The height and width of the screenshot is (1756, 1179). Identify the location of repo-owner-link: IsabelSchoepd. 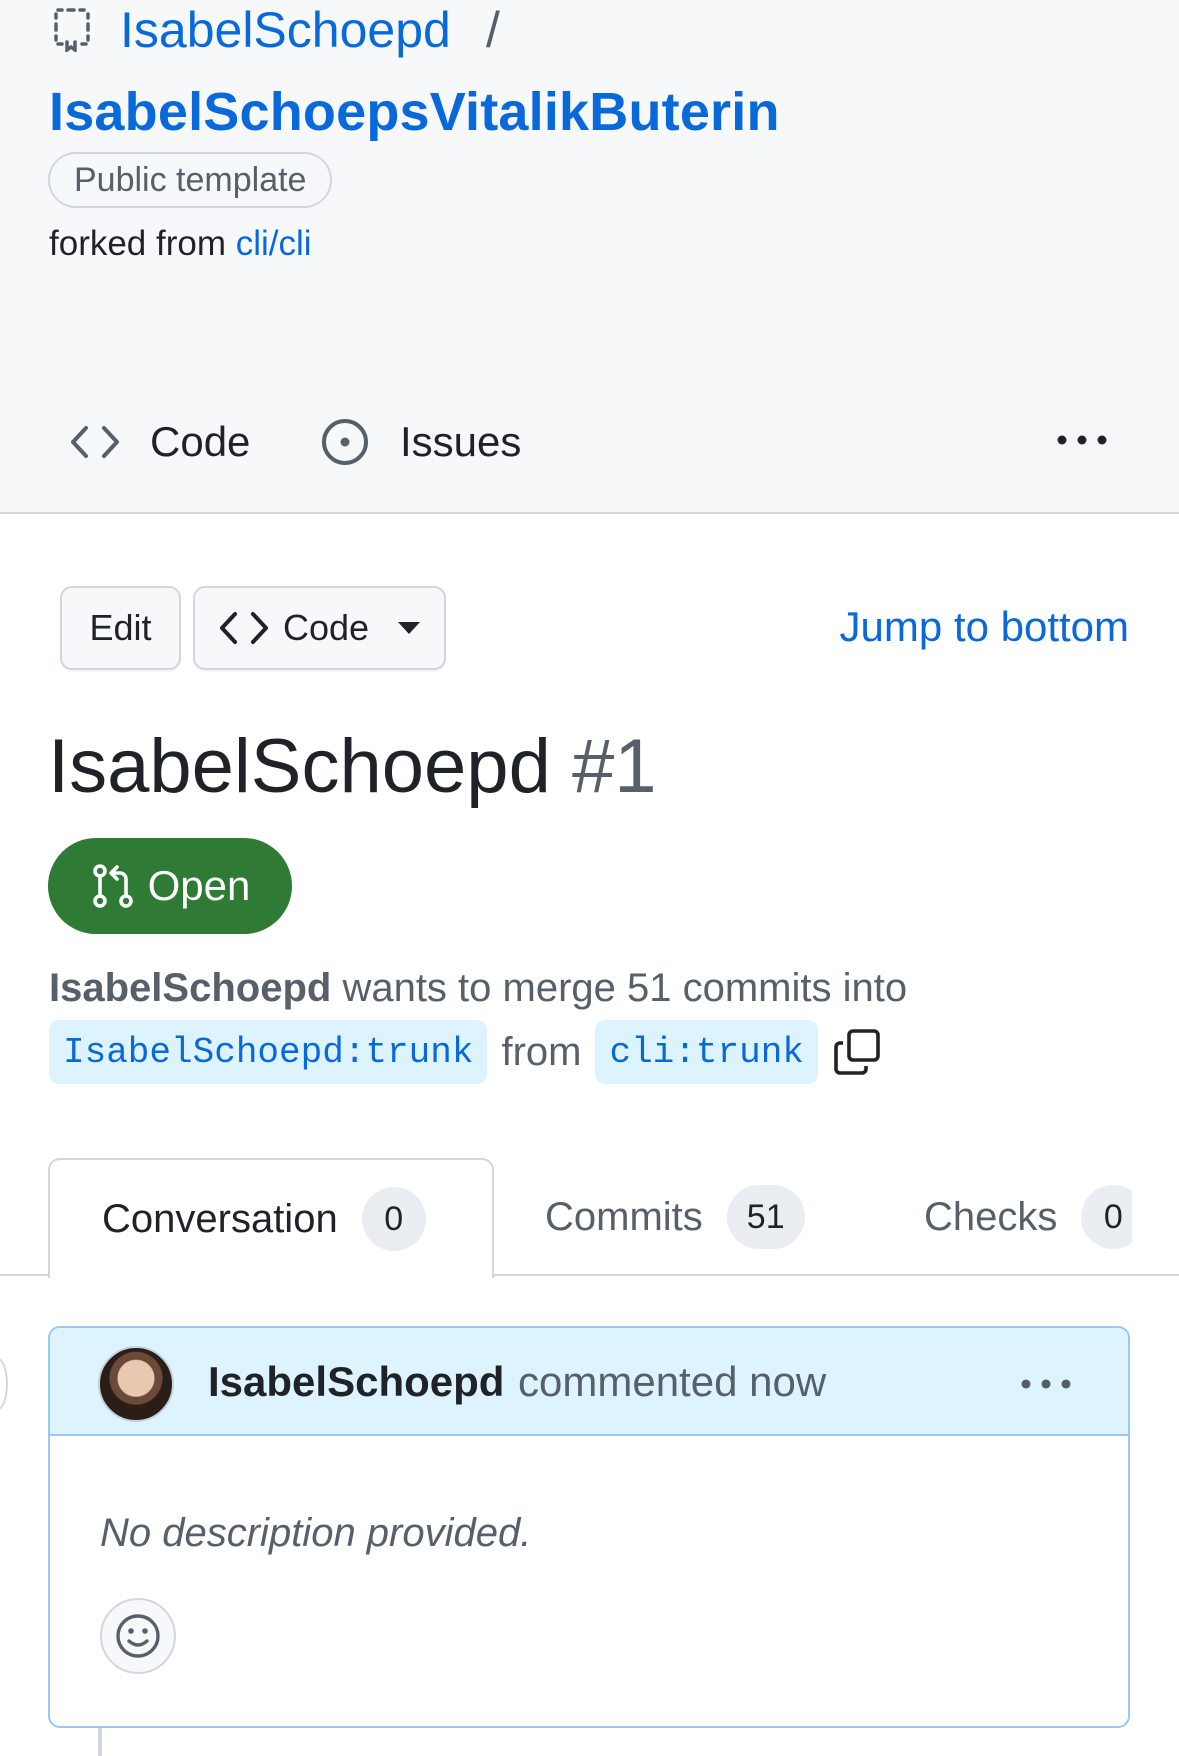
(285, 30).